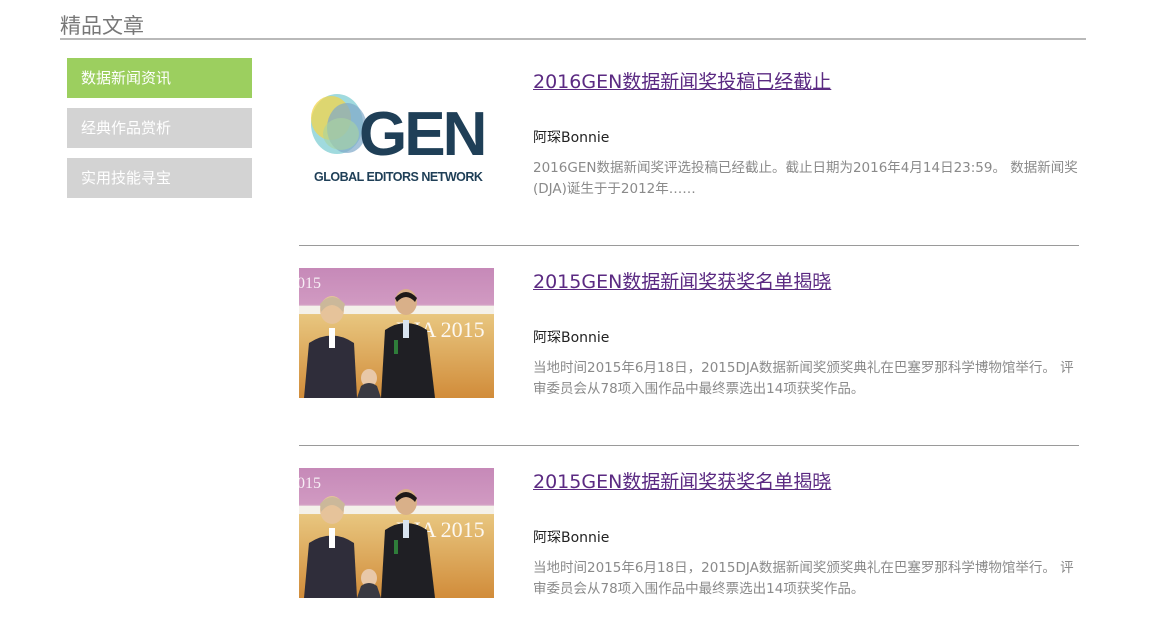 The image size is (1156, 640). I want to click on sidebar-item-classic-works: 经典作品赏析, so click(159, 128).